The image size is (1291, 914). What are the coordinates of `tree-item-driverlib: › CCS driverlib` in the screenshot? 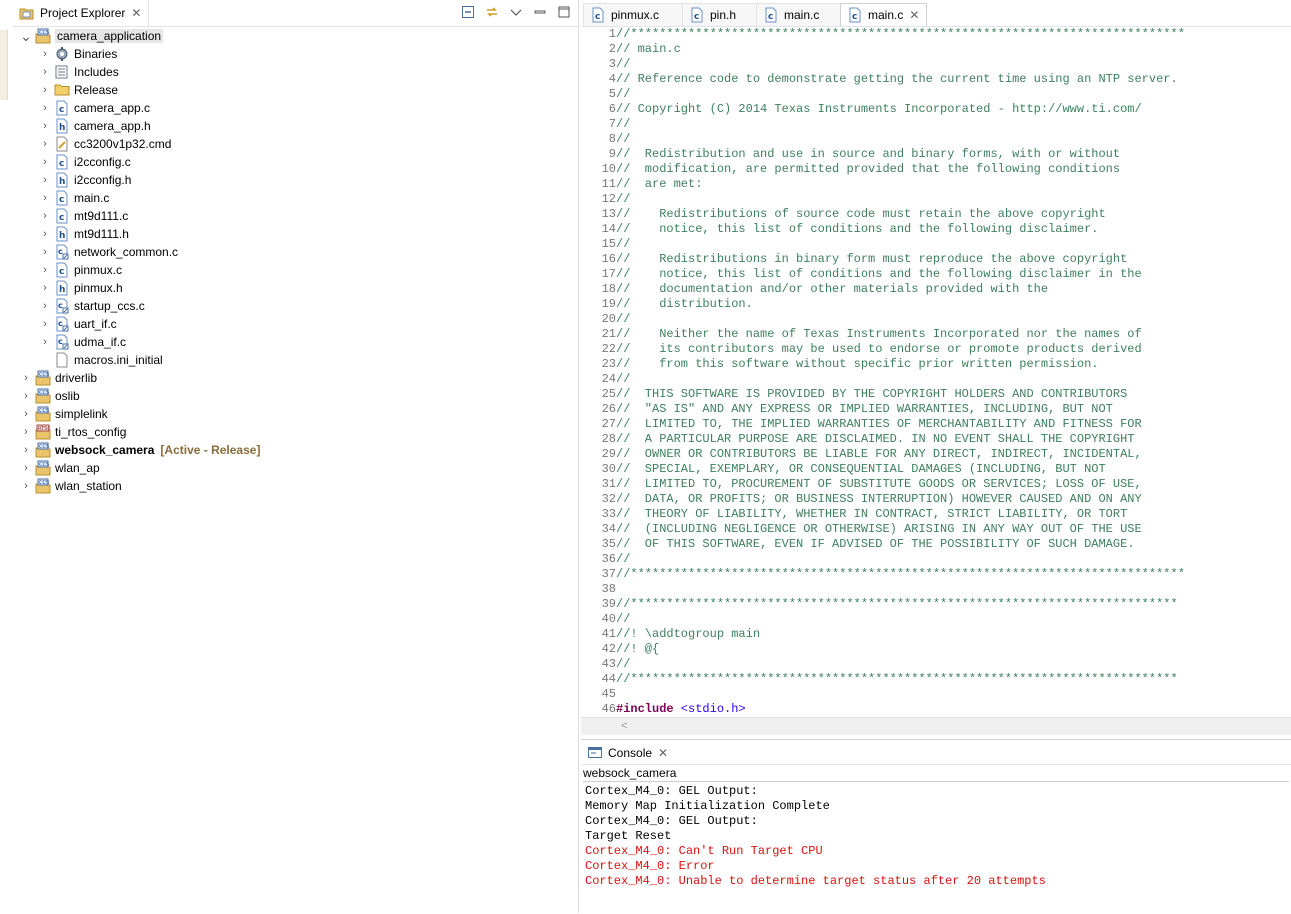 It's located at (58, 378).